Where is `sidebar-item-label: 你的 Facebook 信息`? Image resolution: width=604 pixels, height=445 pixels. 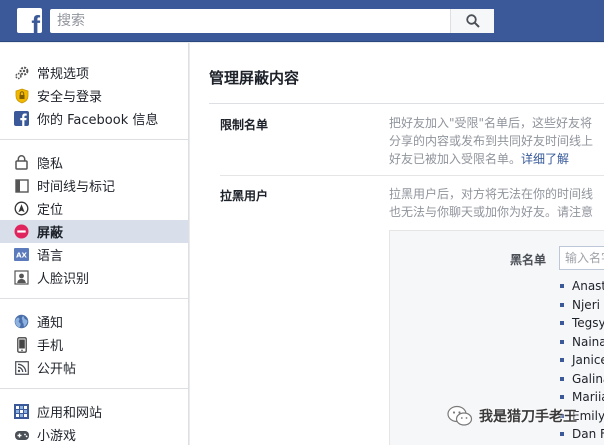
sidebar-item-label: 你的 Facebook 信息 is located at coordinates (98, 120).